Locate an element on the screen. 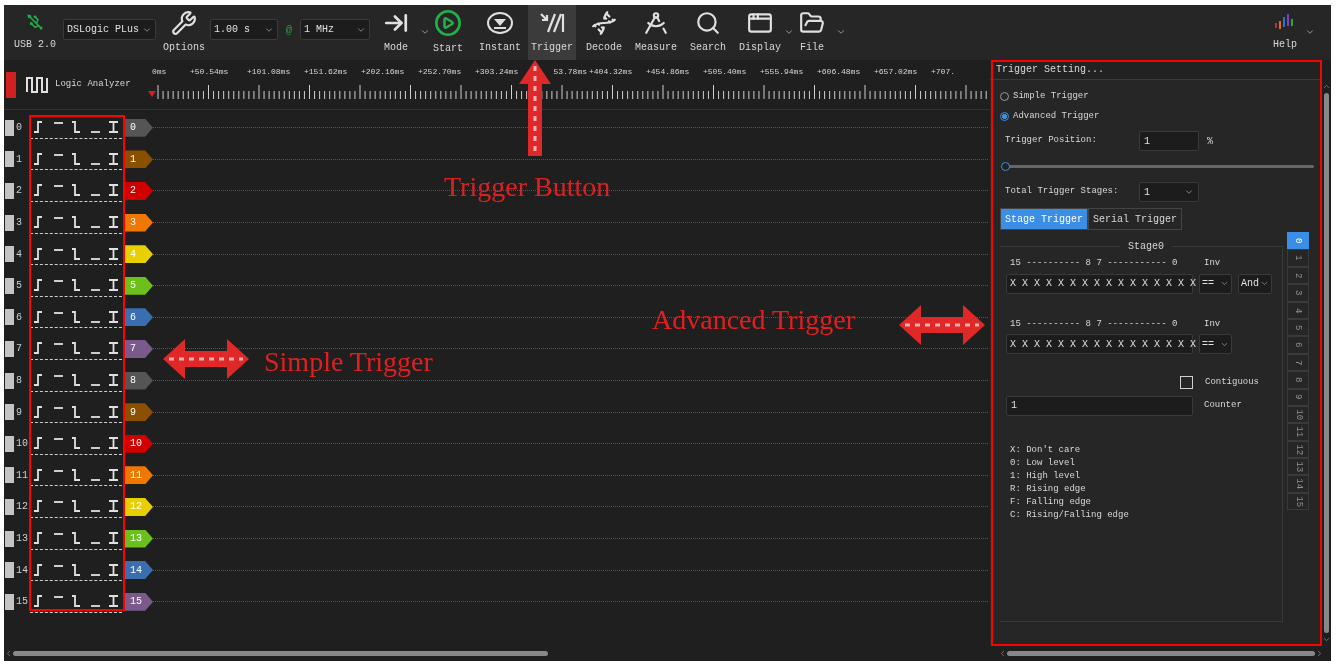 This screenshot has height=661, width=1336. channel-tag: 8 is located at coordinates (139, 380).